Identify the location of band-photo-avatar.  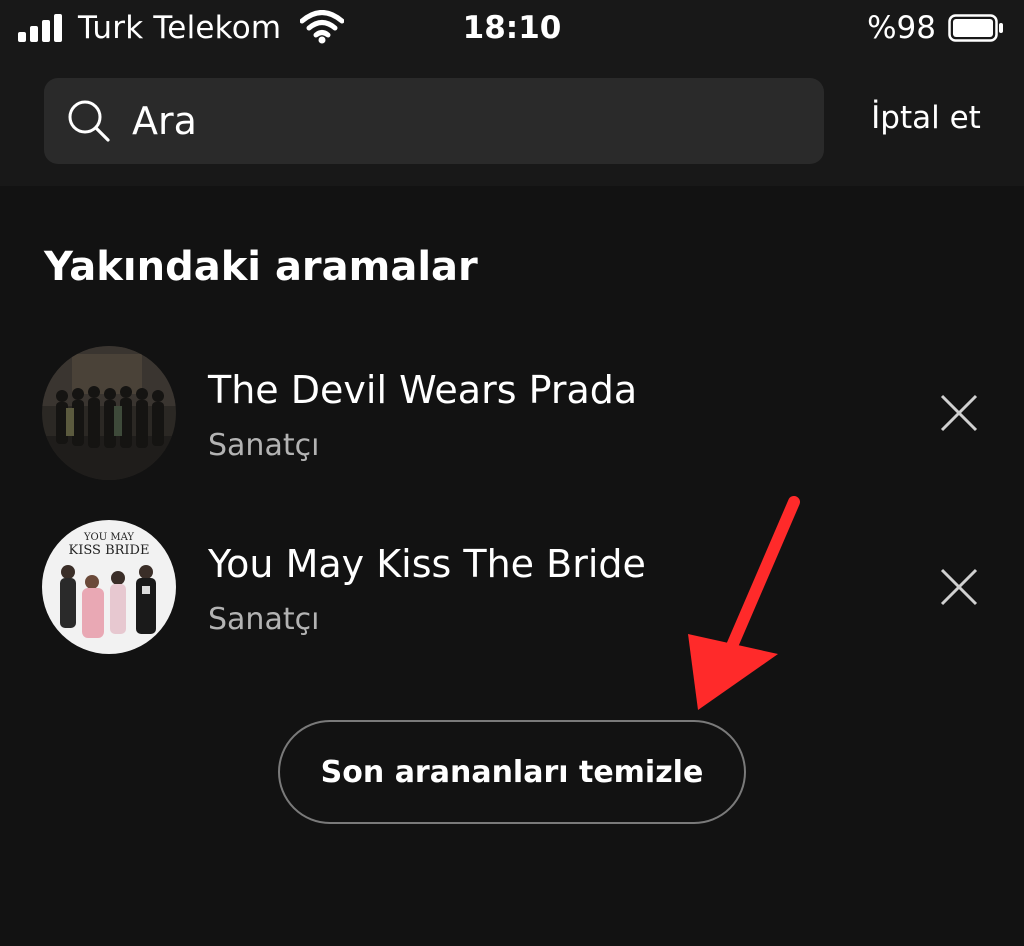
(109, 413).